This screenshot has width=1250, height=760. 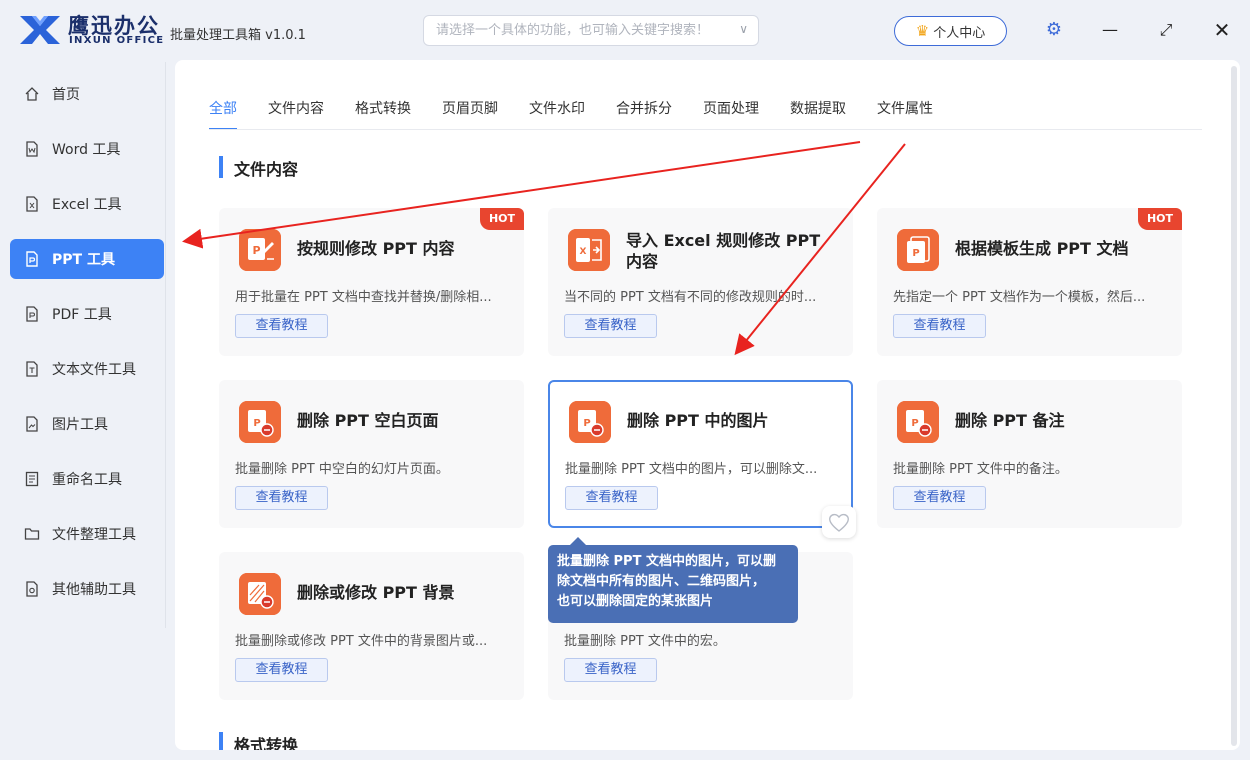 What do you see at coordinates (258, 741) in the screenshot?
I see `section-title-format: 格式转换` at bounding box center [258, 741].